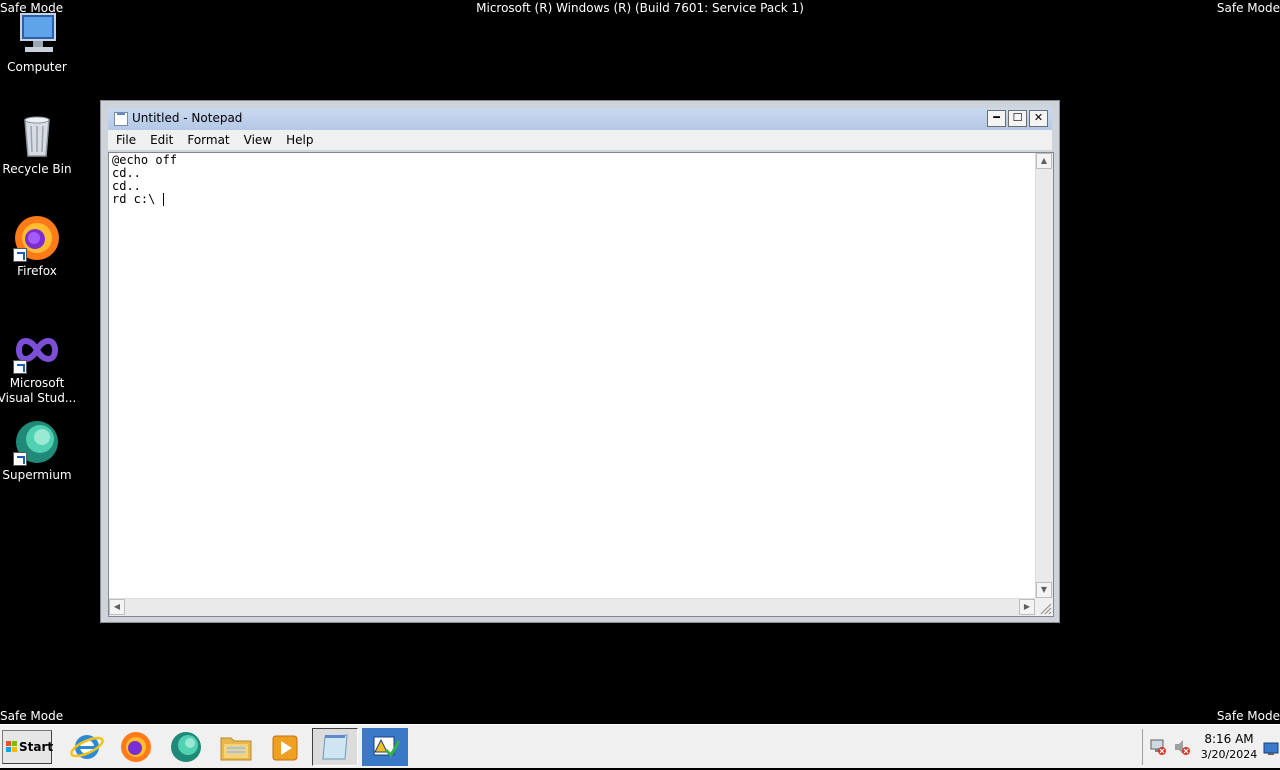  I want to click on taskbar-file-explorer, so click(236, 747).